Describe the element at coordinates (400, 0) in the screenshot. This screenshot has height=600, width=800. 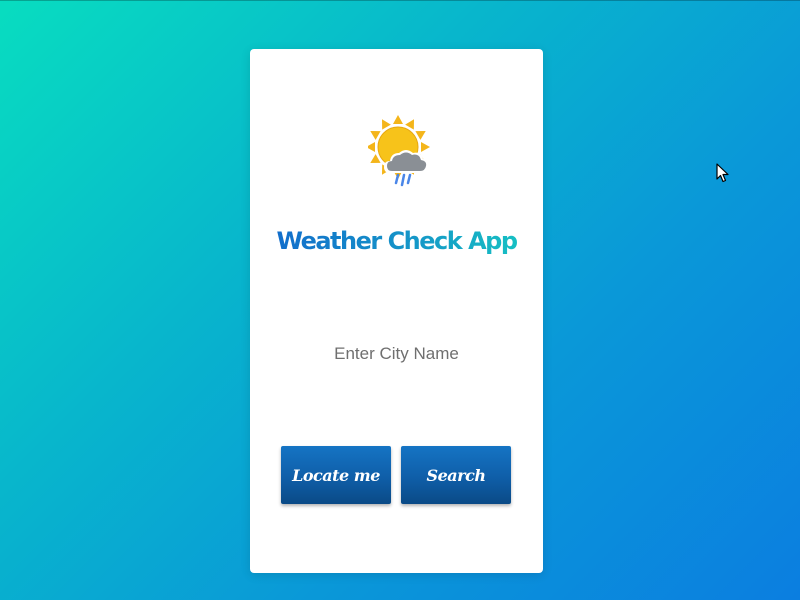
I see `window-top-edge` at that location.